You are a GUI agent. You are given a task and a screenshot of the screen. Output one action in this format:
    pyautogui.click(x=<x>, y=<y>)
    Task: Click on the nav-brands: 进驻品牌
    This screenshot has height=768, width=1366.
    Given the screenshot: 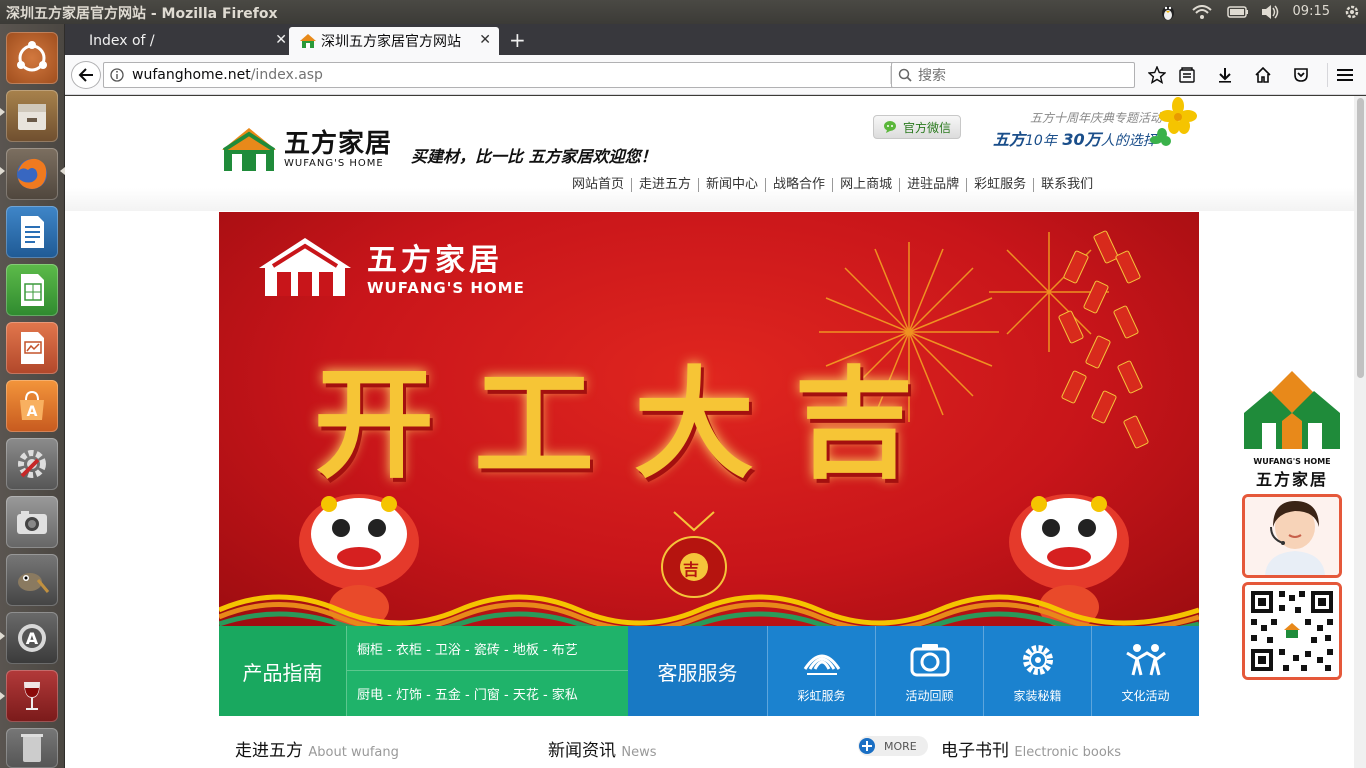 What is the action you would take?
    pyautogui.click(x=934, y=185)
    